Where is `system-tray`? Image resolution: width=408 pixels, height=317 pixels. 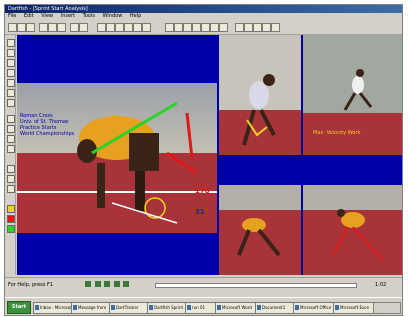
system-tray is located at coordinates (387, 308).